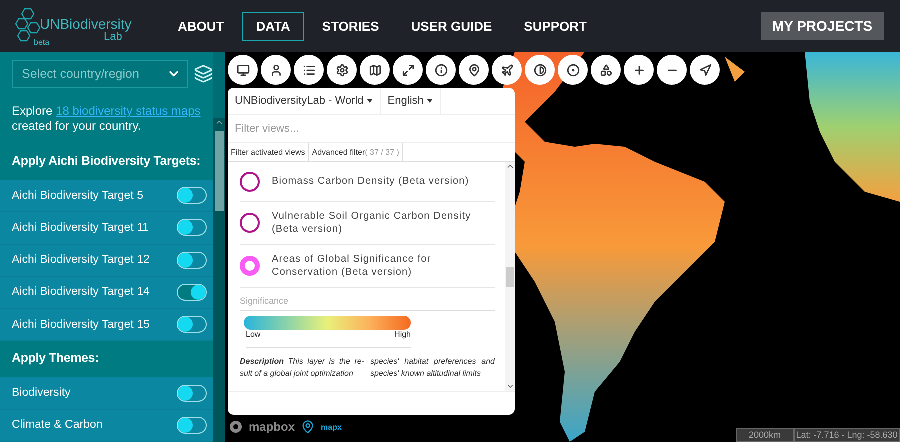  Describe the element at coordinates (107, 119) in the screenshot. I see `intro-text: Explore 18 biodiversity status maps created for your country.` at that location.